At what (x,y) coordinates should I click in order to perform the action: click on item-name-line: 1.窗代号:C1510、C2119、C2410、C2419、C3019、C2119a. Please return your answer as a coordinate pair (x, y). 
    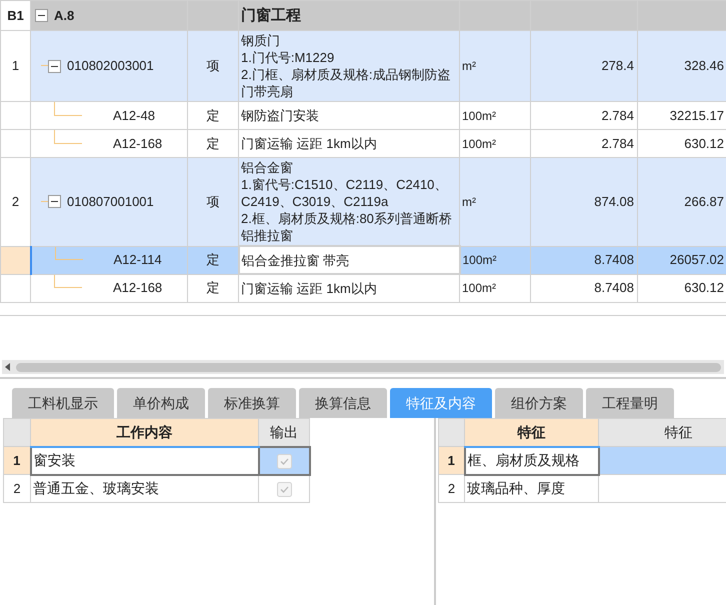
    Looking at the image, I should click on (344, 193).